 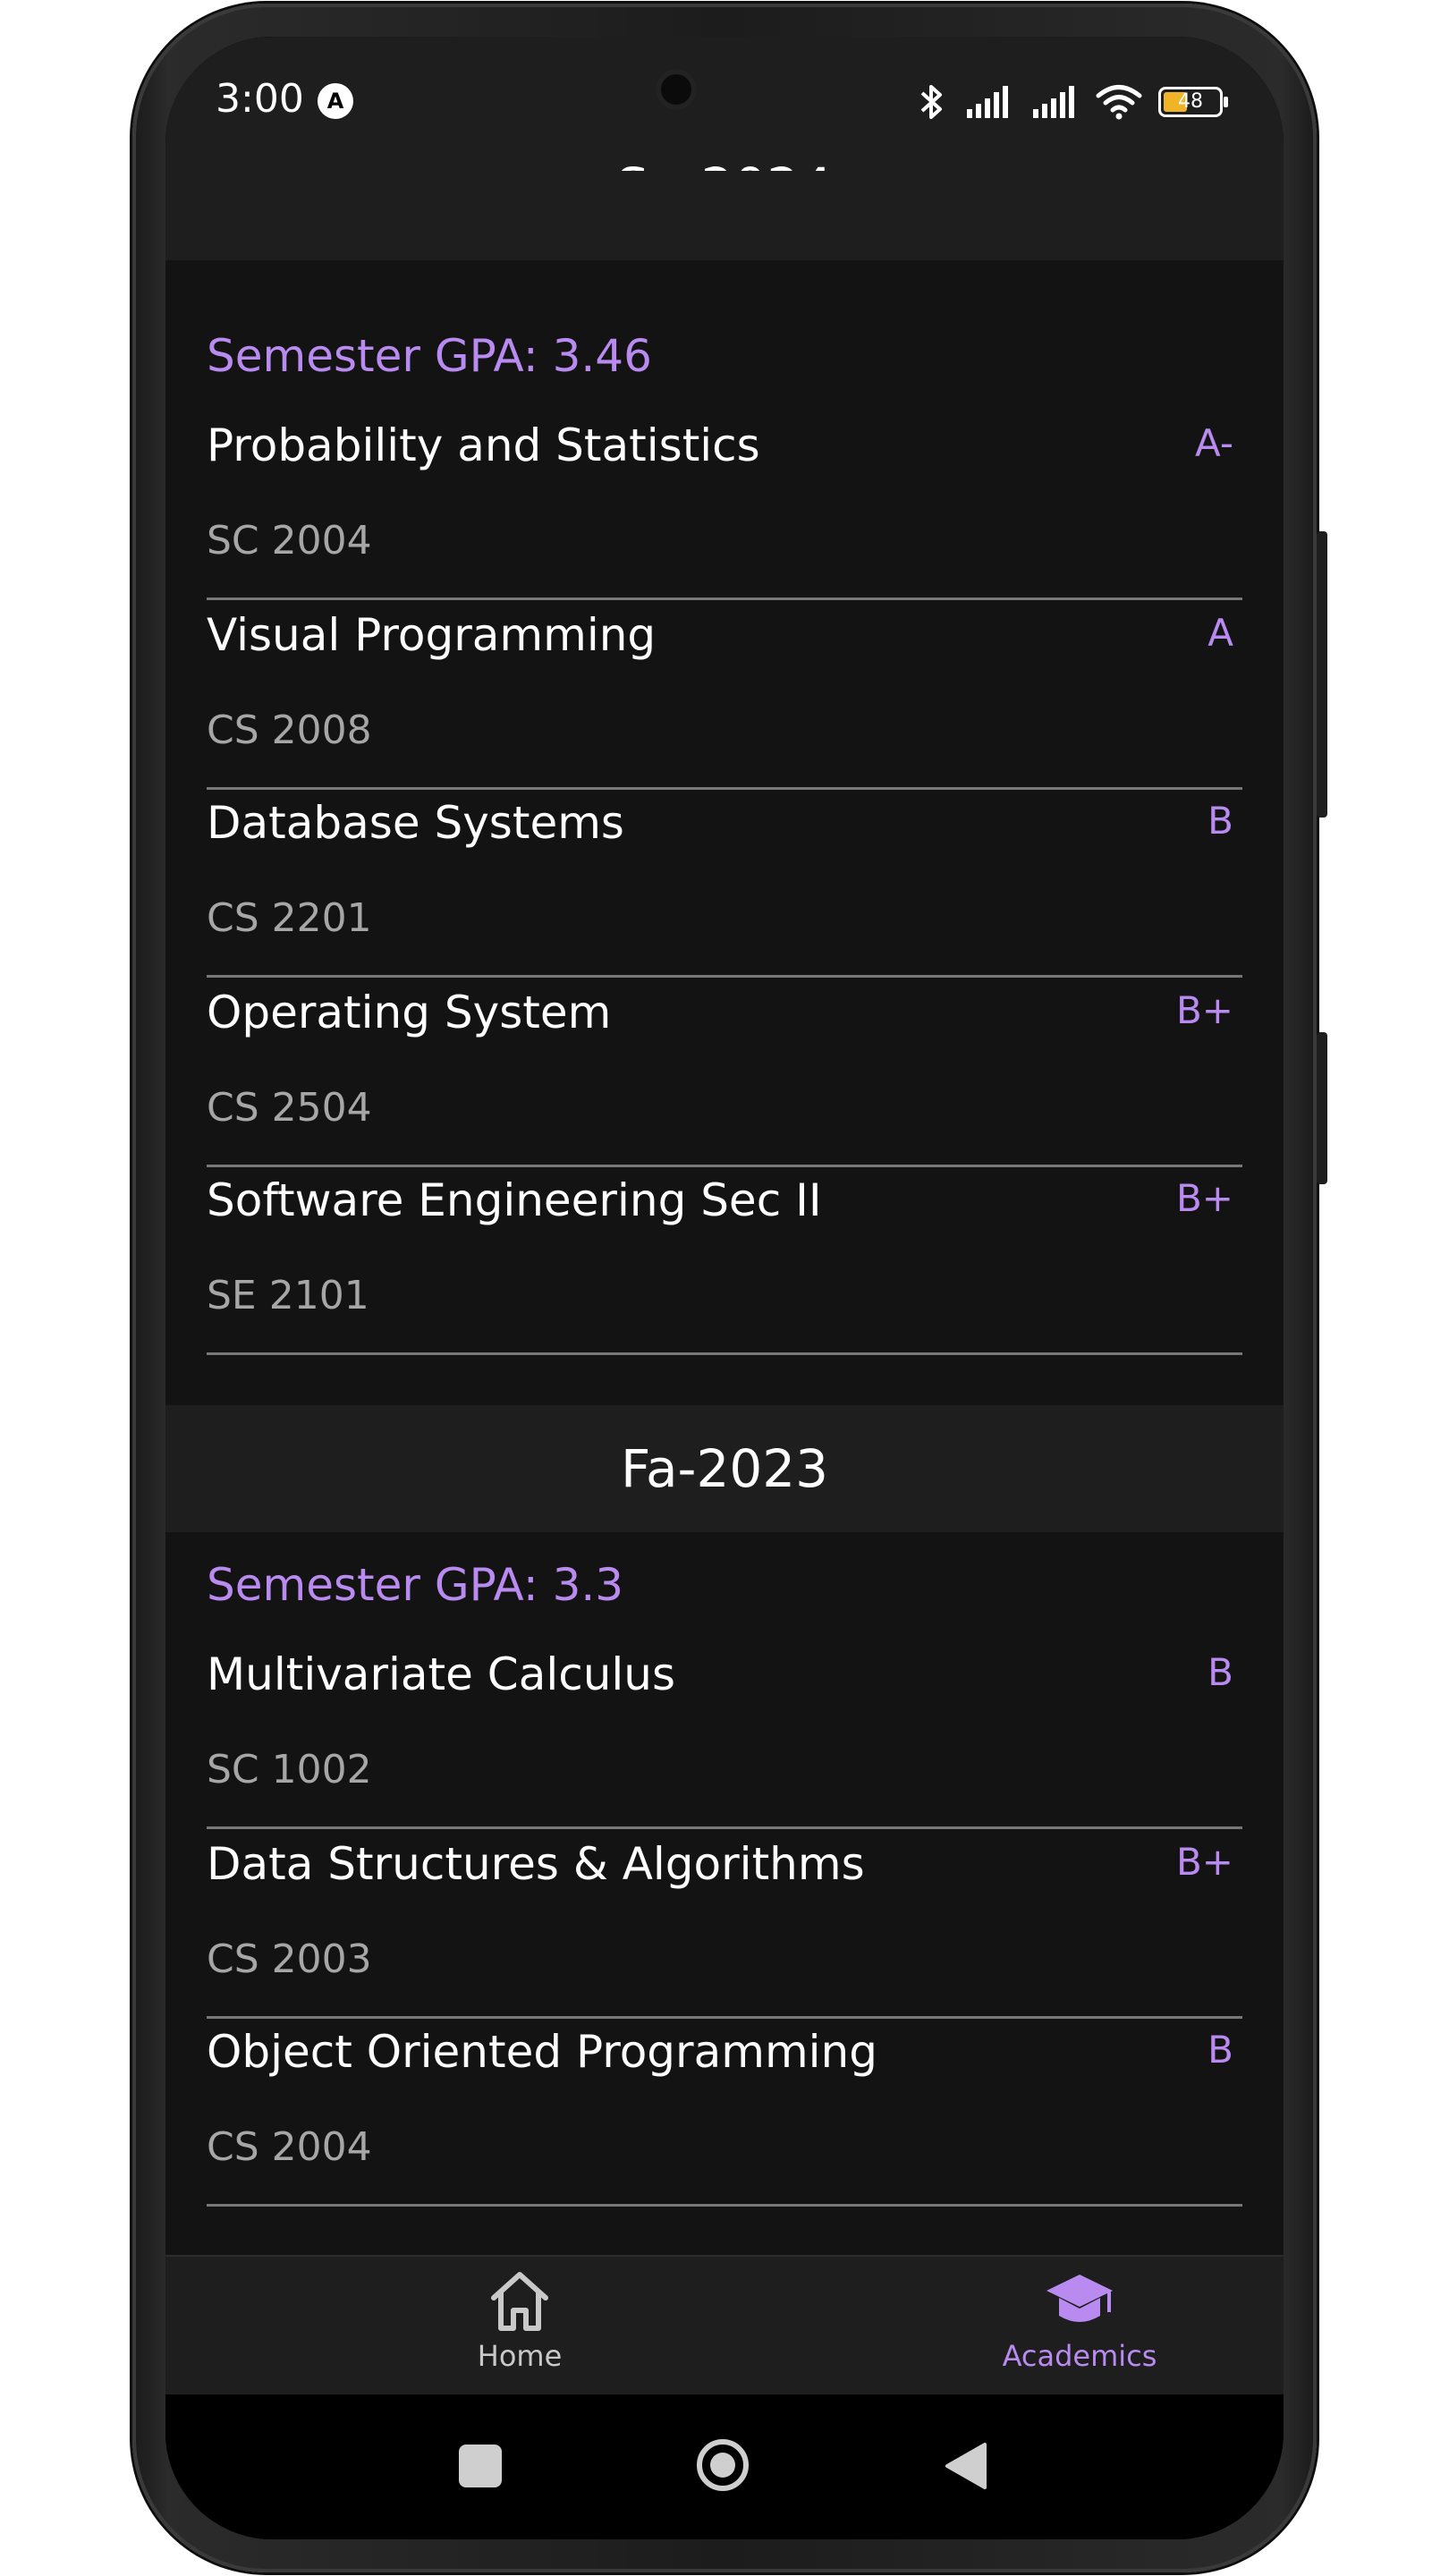 What do you see at coordinates (931, 102) in the screenshot?
I see `bluetooth-icon` at bounding box center [931, 102].